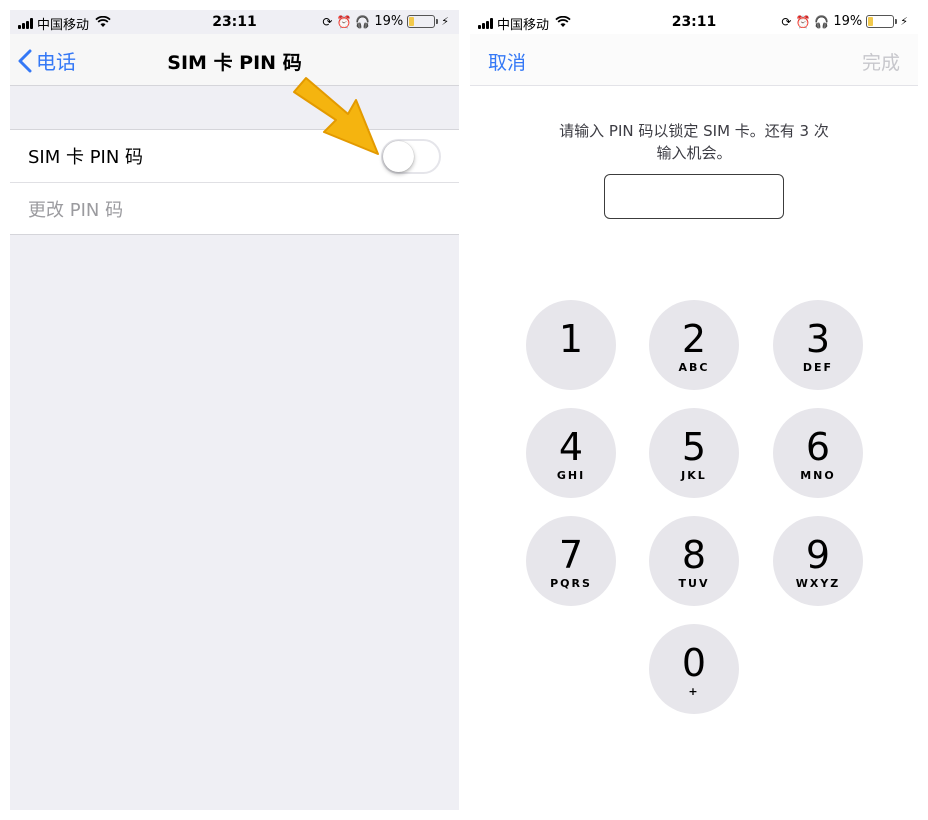  I want to click on navigation-bar: 取消 完成, so click(694, 60).